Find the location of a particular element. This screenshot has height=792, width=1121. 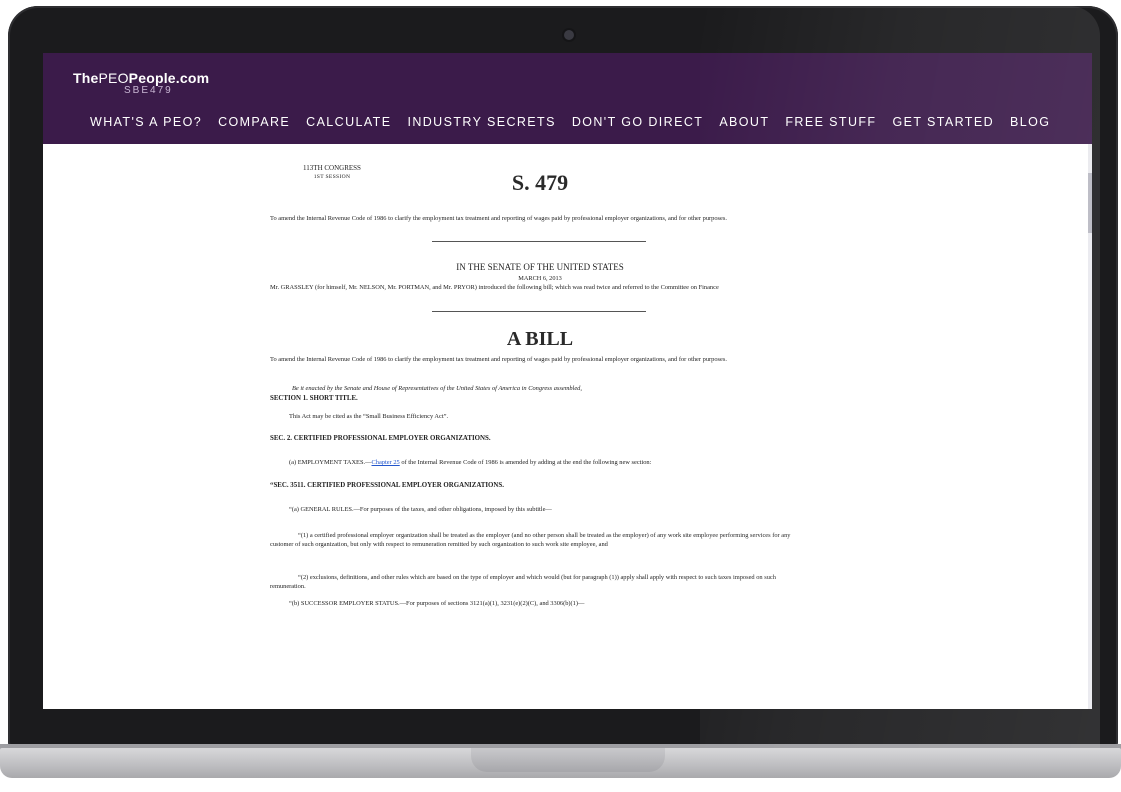

nav-blog: BLOG is located at coordinates (1030, 123).